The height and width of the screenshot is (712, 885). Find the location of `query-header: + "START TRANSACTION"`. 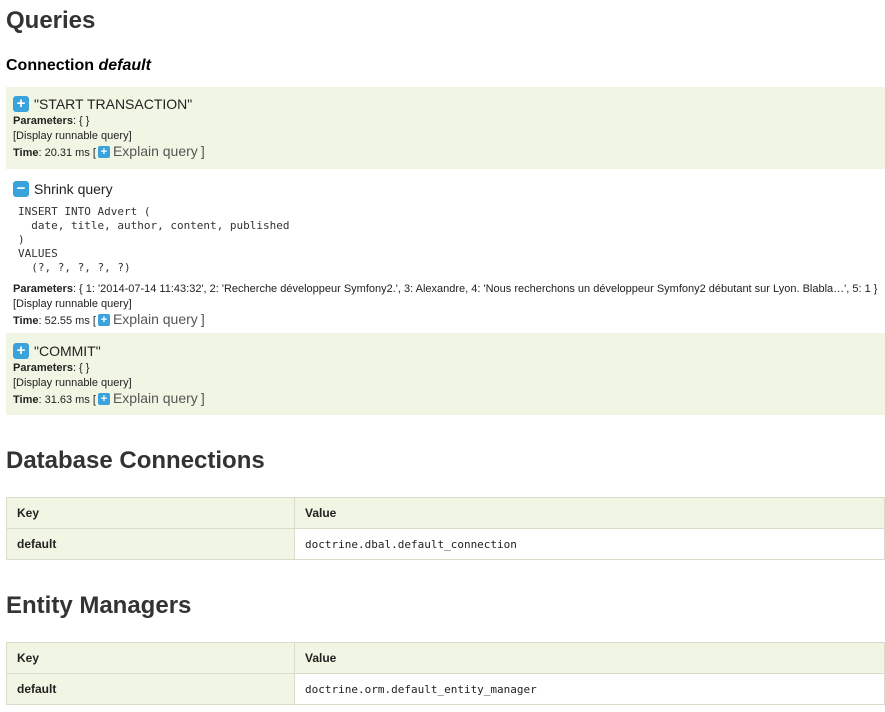

query-header: + "START TRANSACTION" is located at coordinates (449, 104).